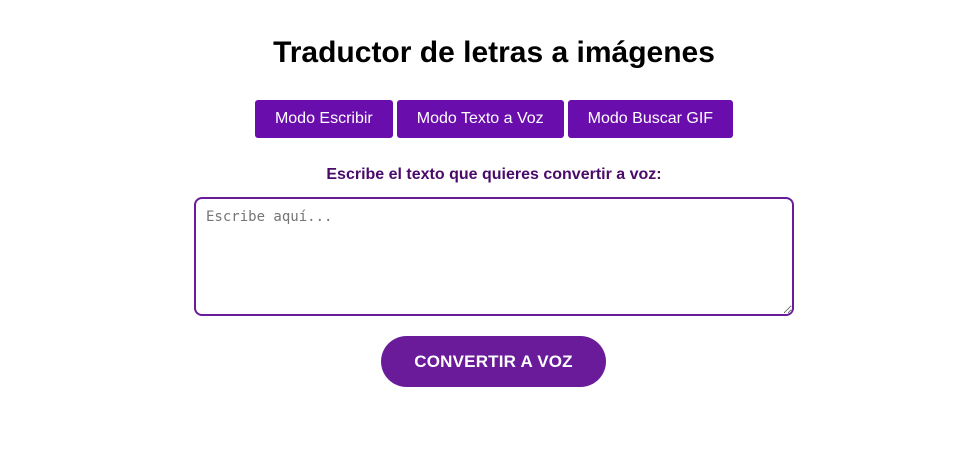 Image resolution: width=977 pixels, height=469 pixels. Describe the element at coordinates (493, 361) in the screenshot. I see `convert-to-speech-button: CONVERTIR A VOZ` at that location.